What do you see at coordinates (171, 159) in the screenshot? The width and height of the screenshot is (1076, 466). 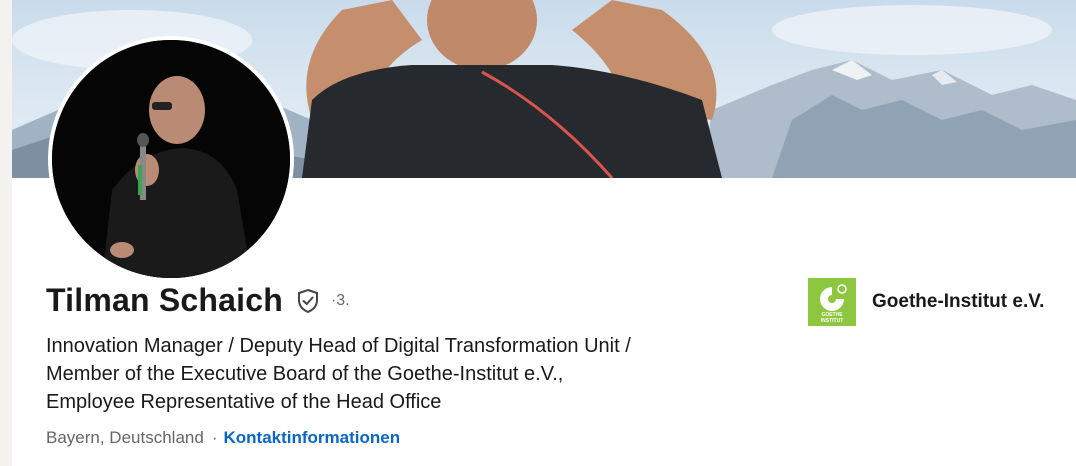 I see `profile-photo` at bounding box center [171, 159].